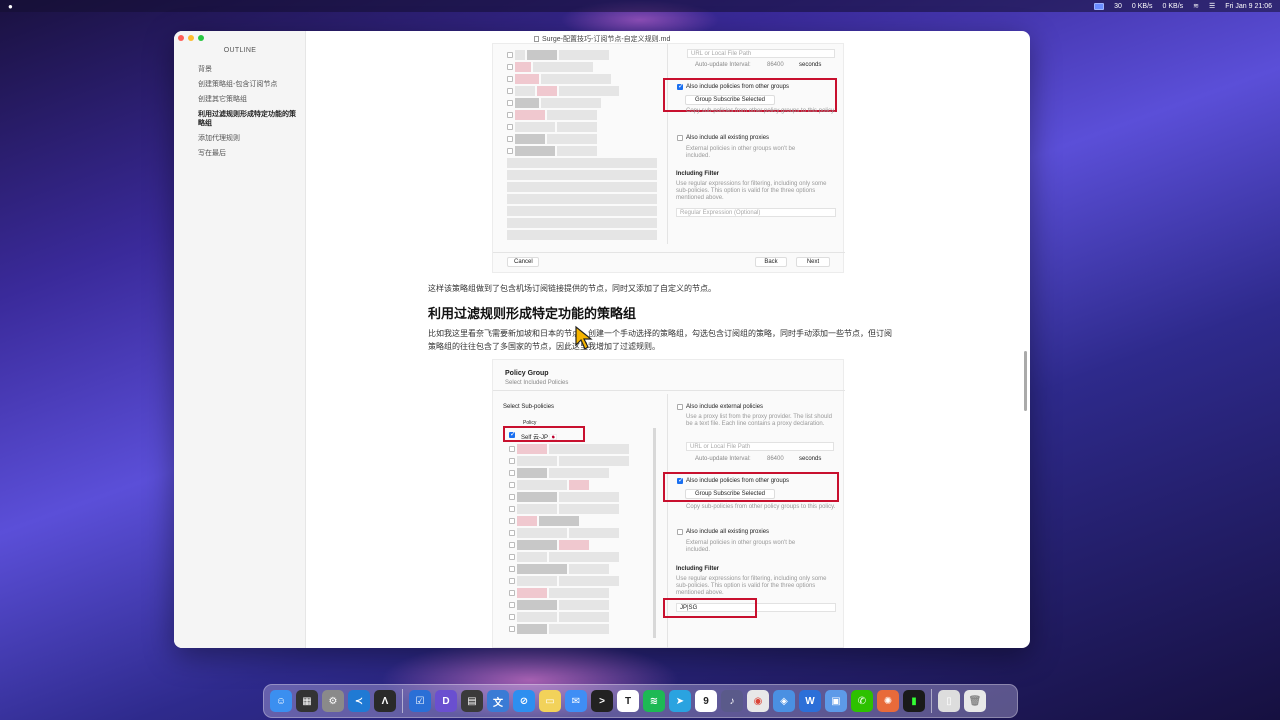  What do you see at coordinates (537, 383) in the screenshot?
I see `policy-group-subtitle: Select Included Policies` at bounding box center [537, 383].